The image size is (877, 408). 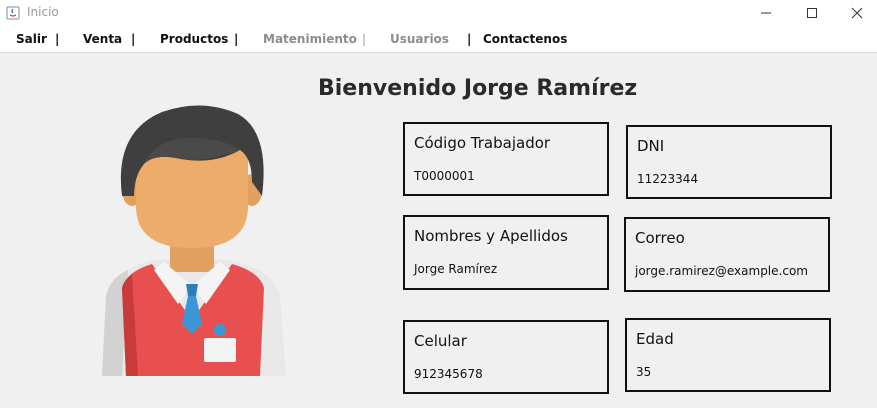 What do you see at coordinates (525, 39) in the screenshot?
I see `menu-contactenos: Contactenos` at bounding box center [525, 39].